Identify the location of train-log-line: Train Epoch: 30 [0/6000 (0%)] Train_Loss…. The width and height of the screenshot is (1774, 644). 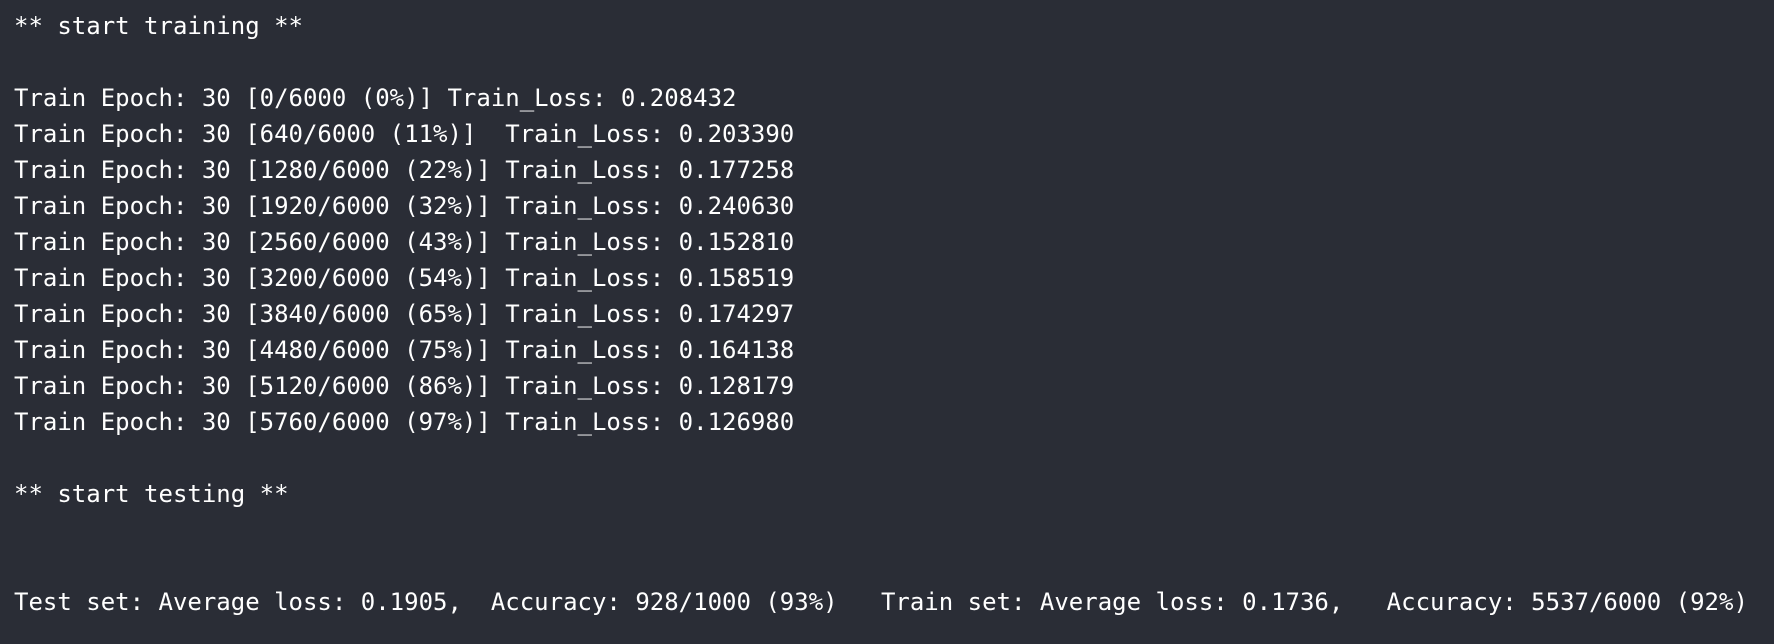
(375, 98).